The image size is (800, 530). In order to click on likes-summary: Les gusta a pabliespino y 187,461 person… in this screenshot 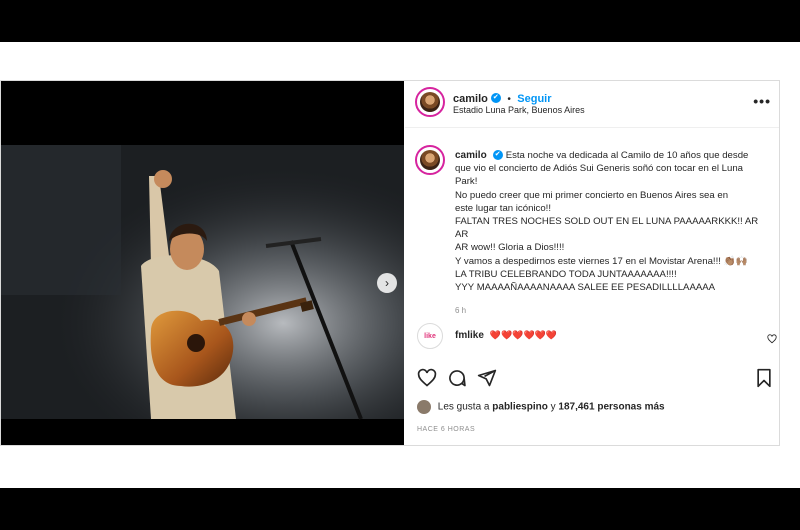, I will do `click(541, 407)`.